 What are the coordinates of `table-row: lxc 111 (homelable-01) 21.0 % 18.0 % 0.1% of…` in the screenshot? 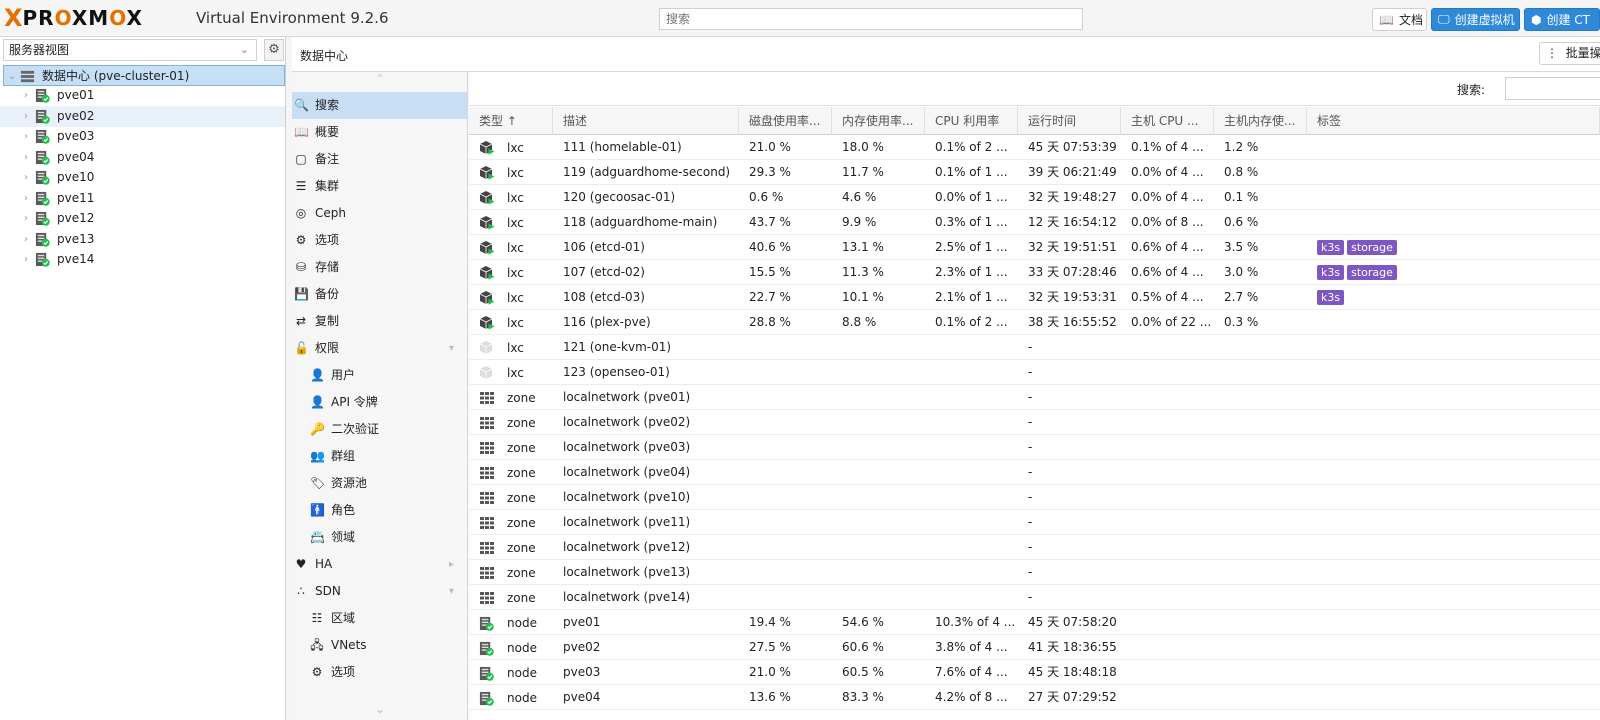 It's located at (1034, 147).